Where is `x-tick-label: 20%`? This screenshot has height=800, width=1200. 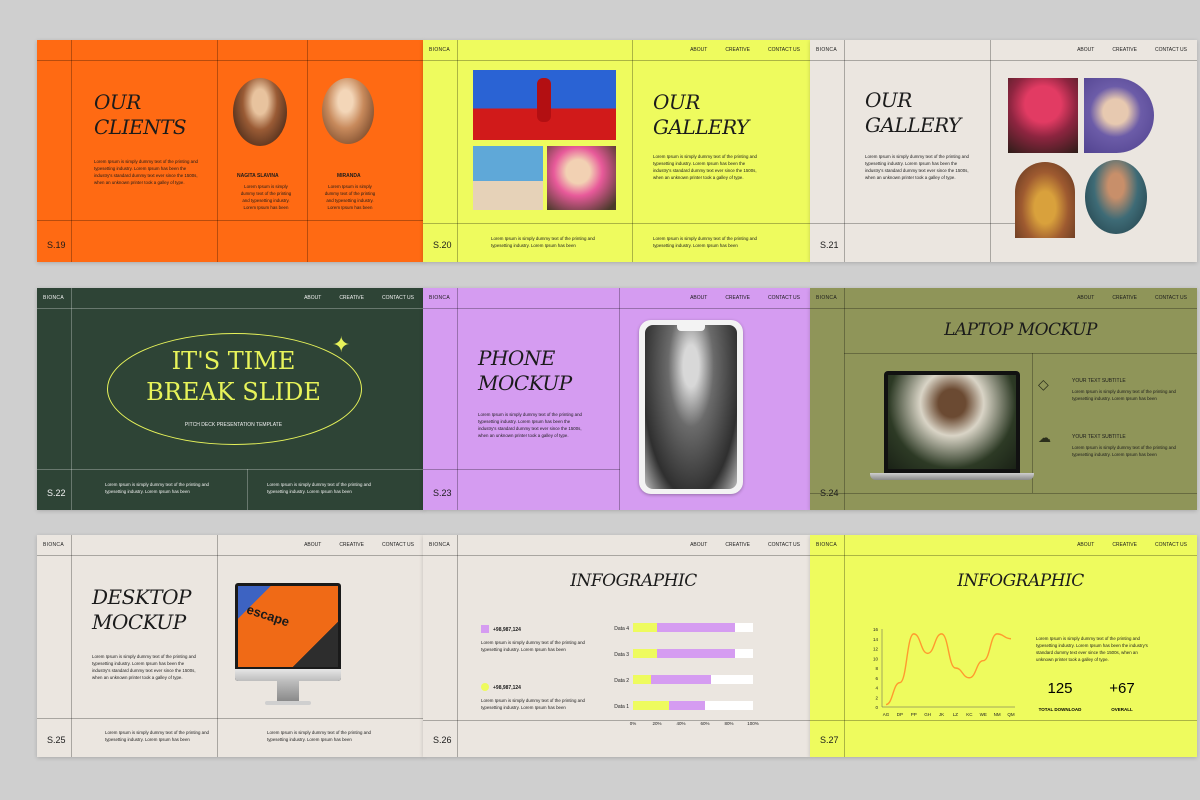 x-tick-label: 20% is located at coordinates (656, 723).